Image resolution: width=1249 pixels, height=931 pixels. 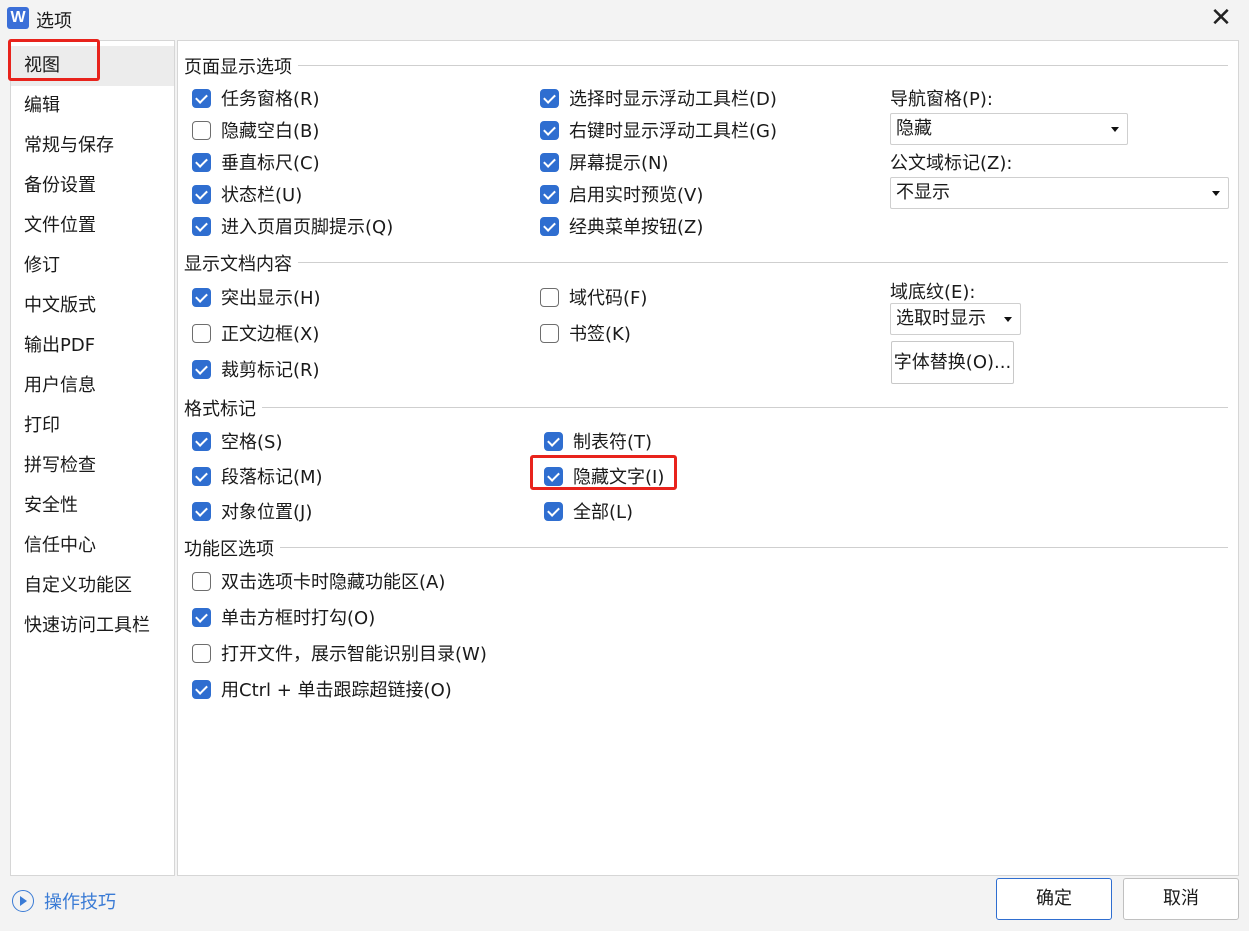 I want to click on nav-pane-value: 隐藏, so click(x=914, y=128).